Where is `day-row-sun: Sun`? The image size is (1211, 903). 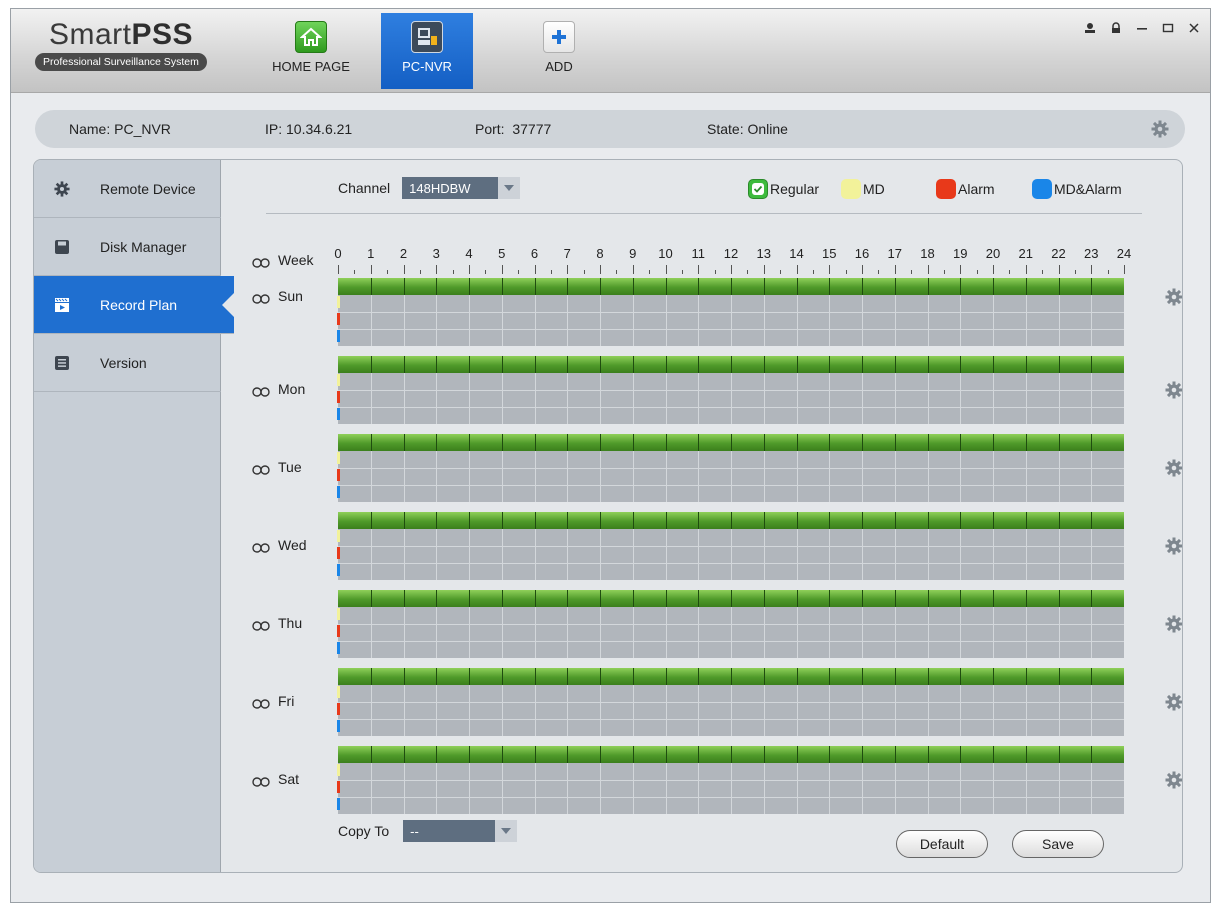
day-row-sun: Sun is located at coordinates (717, 312).